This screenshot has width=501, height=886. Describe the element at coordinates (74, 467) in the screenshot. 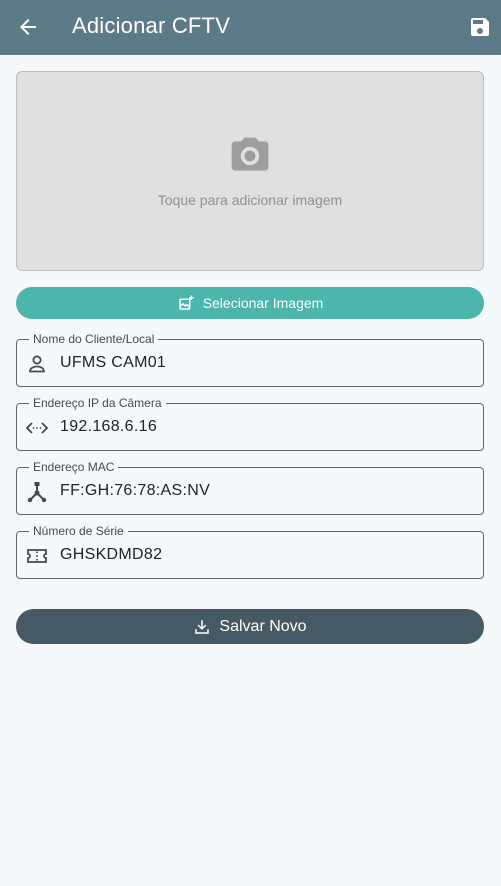

I see `mac-address-label: Endereço MAC` at that location.